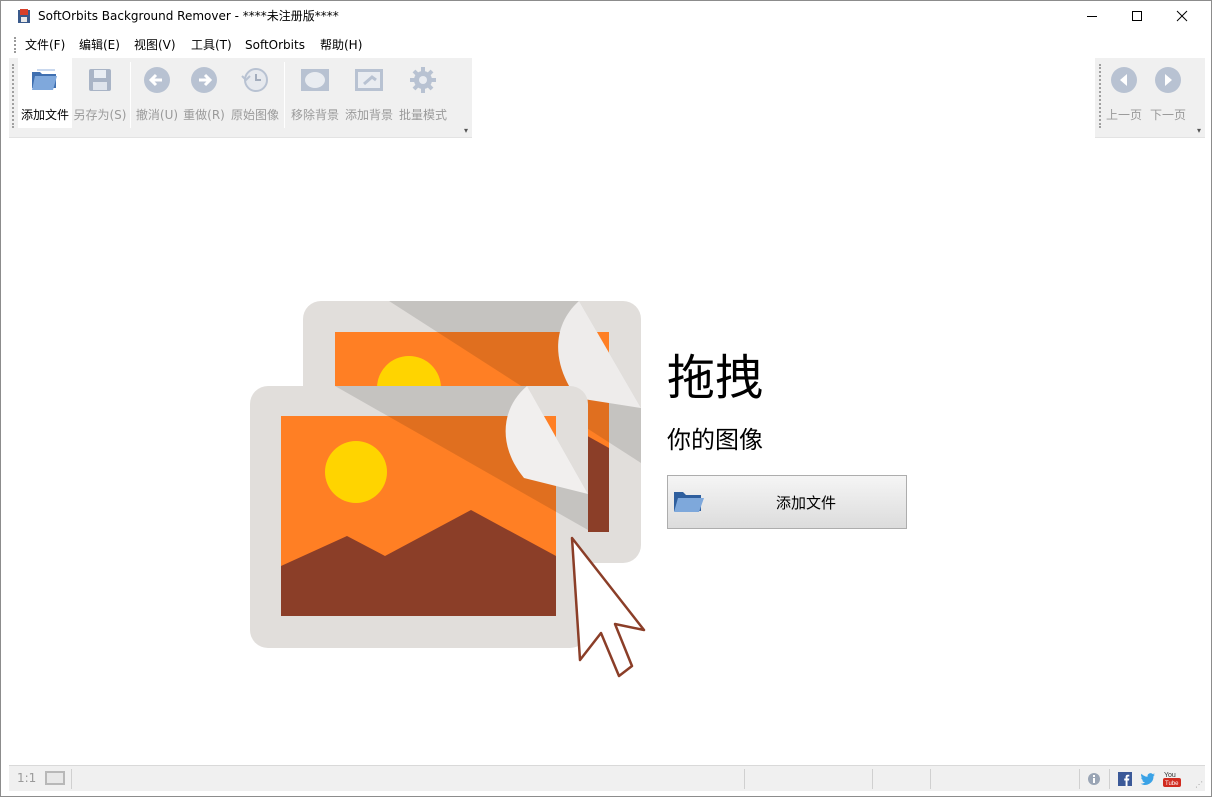 This screenshot has width=1212, height=797. What do you see at coordinates (45, 45) in the screenshot?
I see `menu-file: 文件(F)` at bounding box center [45, 45].